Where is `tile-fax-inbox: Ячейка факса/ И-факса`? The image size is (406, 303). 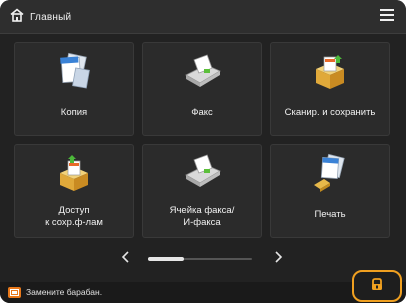 tile-fax-inbox: Ячейка факса/ И-факса is located at coordinates (202, 191).